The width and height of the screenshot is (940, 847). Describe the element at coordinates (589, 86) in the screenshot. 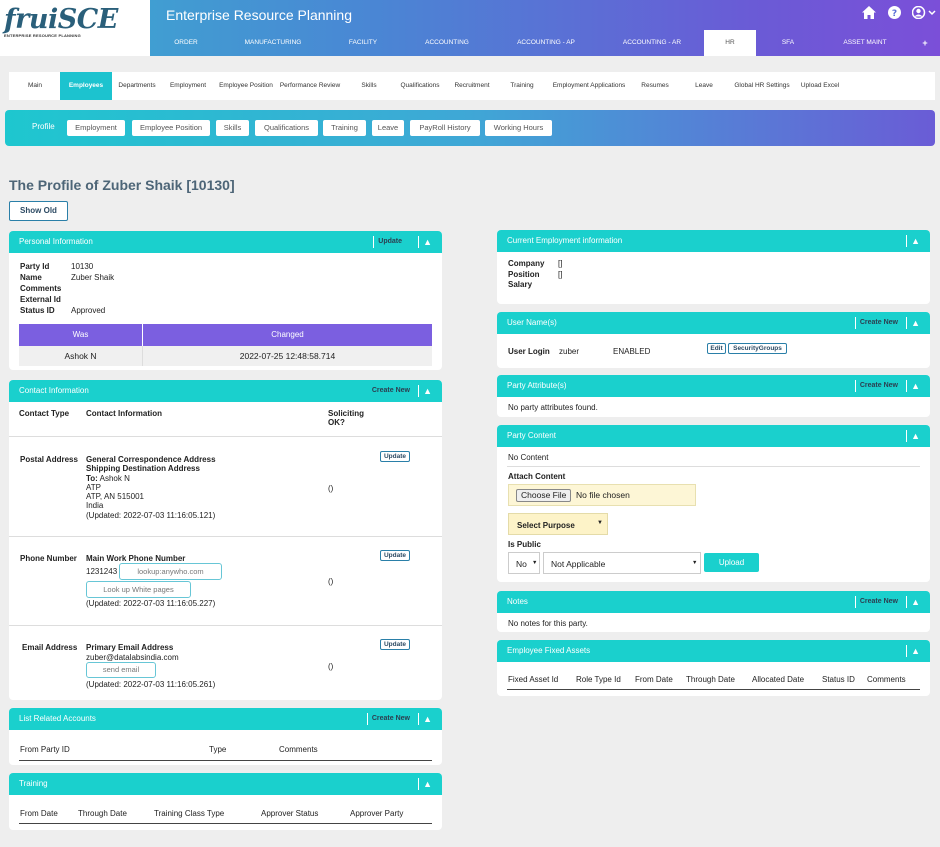

I see `subnav-employment-applications: Employment Applications` at that location.